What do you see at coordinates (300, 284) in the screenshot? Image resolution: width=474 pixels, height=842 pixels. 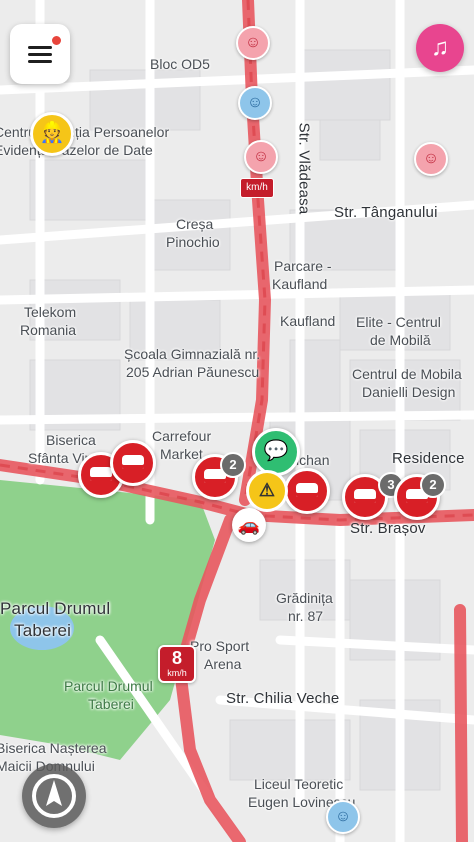 I see `label-parcare-2: Kaufland` at bounding box center [300, 284].